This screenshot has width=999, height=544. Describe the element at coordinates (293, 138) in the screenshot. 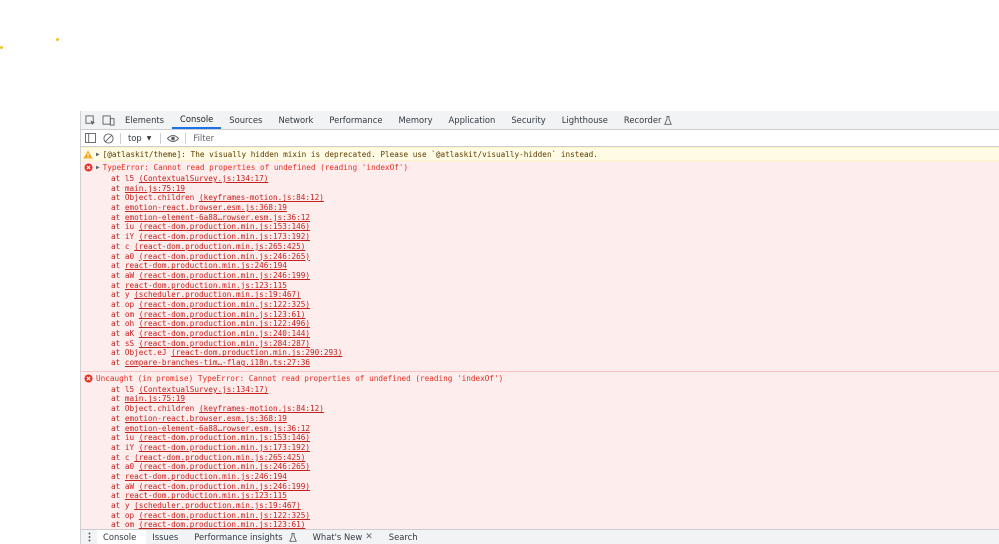

I see `filter-input` at that location.